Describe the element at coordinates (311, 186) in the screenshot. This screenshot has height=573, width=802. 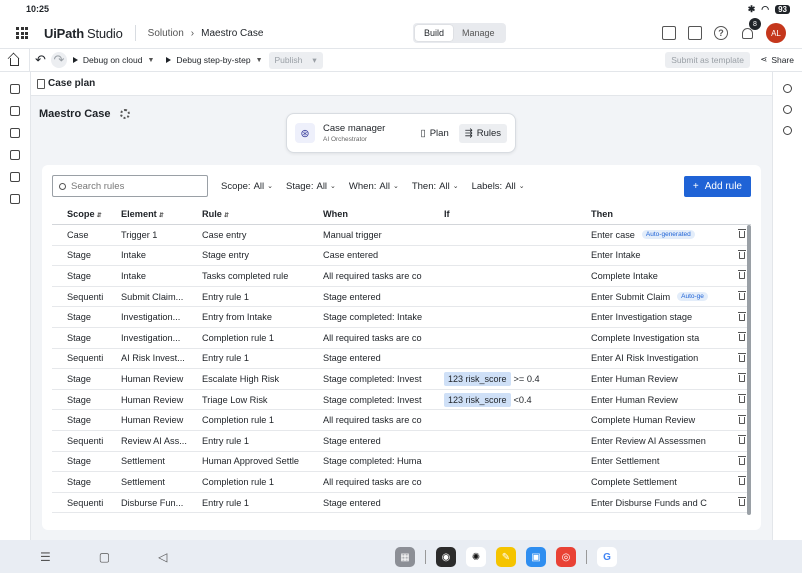
I see `stage-filter: Stage: All ⌄` at that location.